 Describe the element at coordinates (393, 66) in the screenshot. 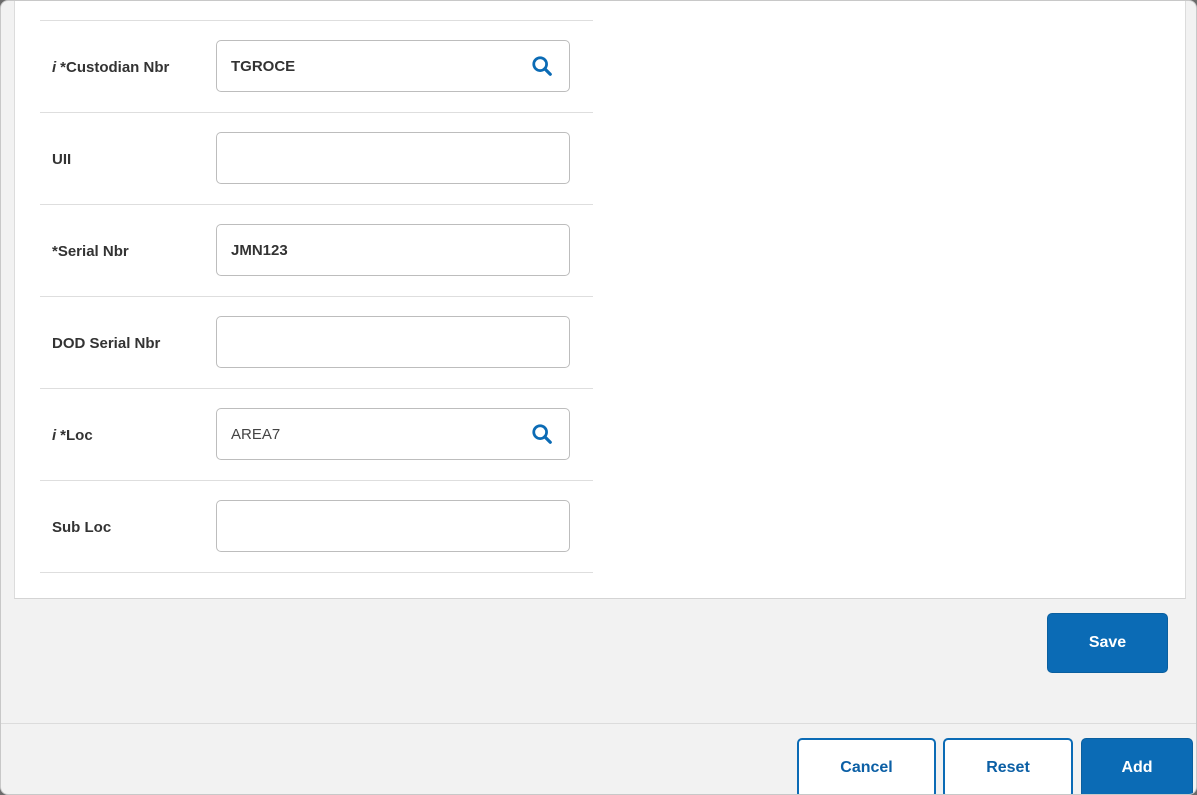

I see `custodian-nbr-input: TGROCE` at that location.